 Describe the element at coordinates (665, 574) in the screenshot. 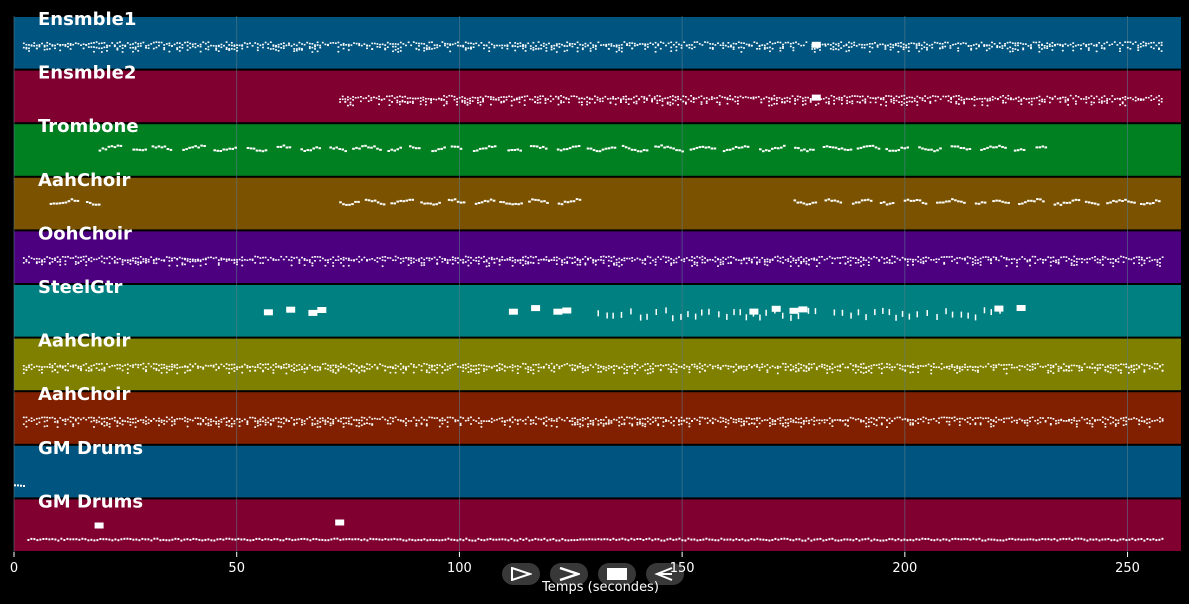

I see `play-button` at that location.